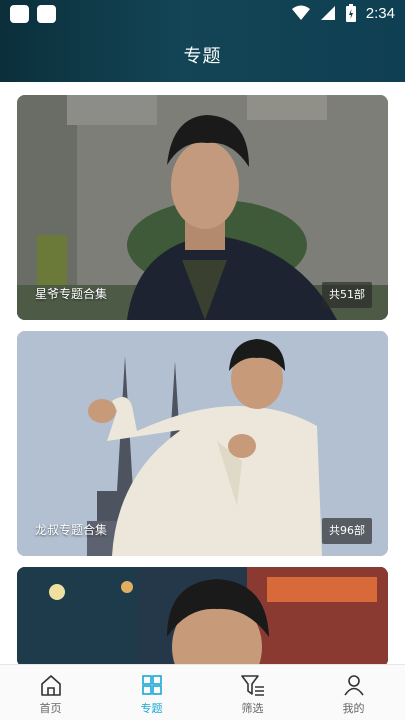 The height and width of the screenshot is (720, 405). I want to click on wifi-icon, so click(300, 12).